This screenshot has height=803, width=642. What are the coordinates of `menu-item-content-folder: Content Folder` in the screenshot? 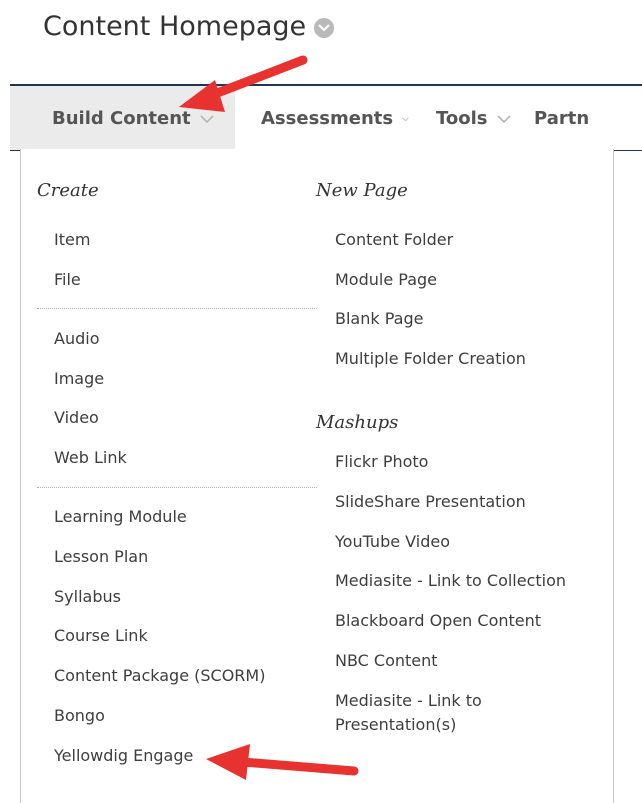 It's located at (394, 239).